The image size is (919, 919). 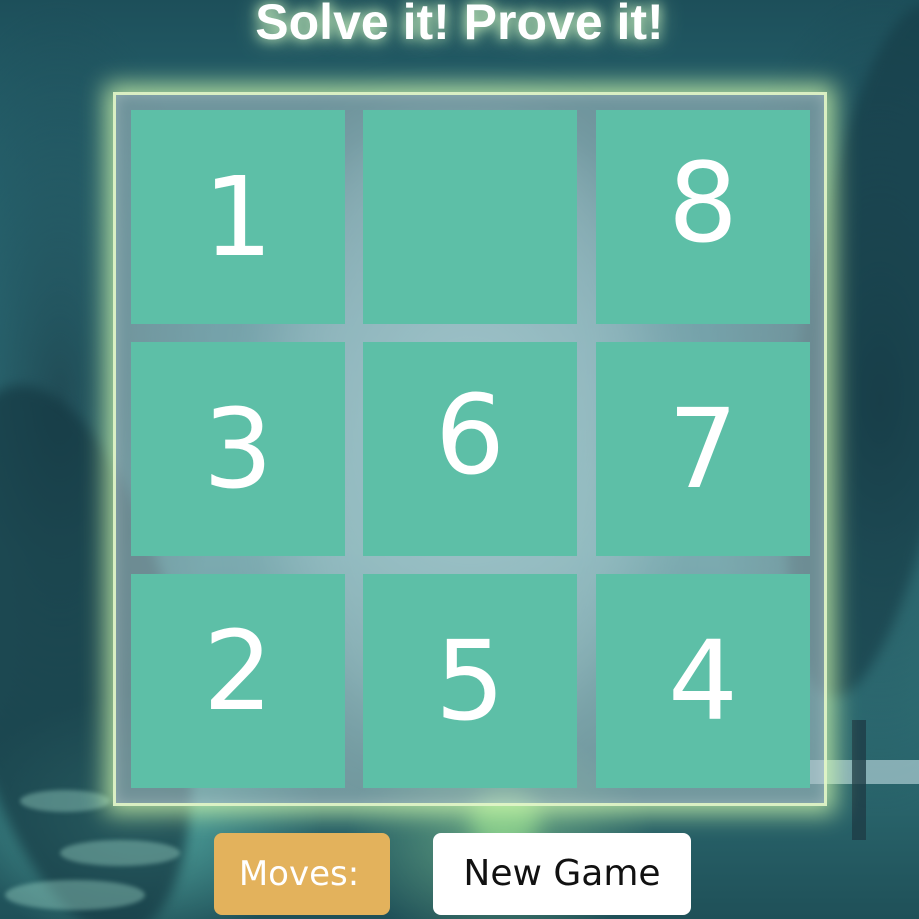 I want to click on tile-number: 2, so click(x=238, y=671).